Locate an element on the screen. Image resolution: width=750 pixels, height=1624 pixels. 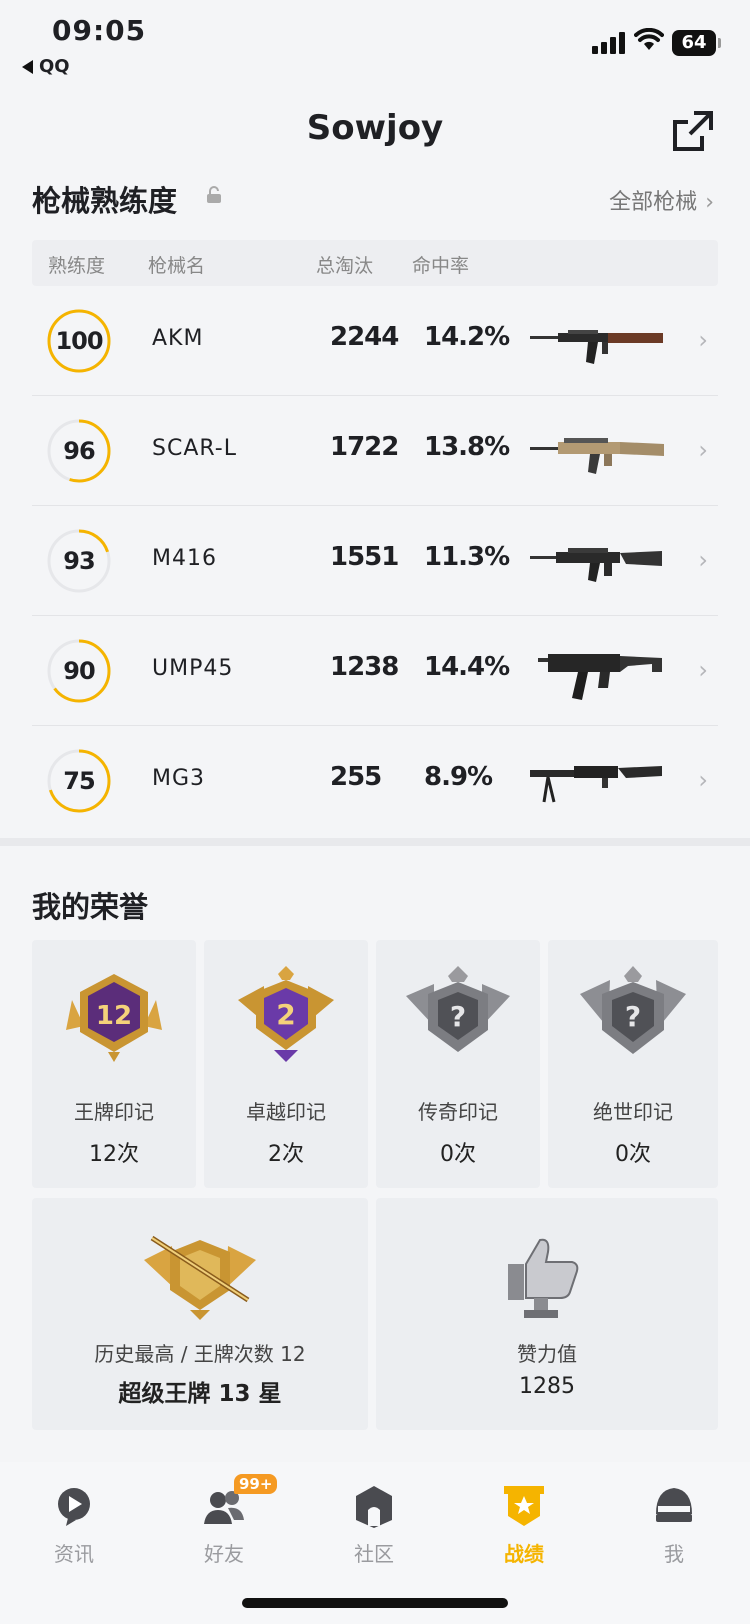
mark-label: 传奇印记 is located at coordinates (458, 1112).